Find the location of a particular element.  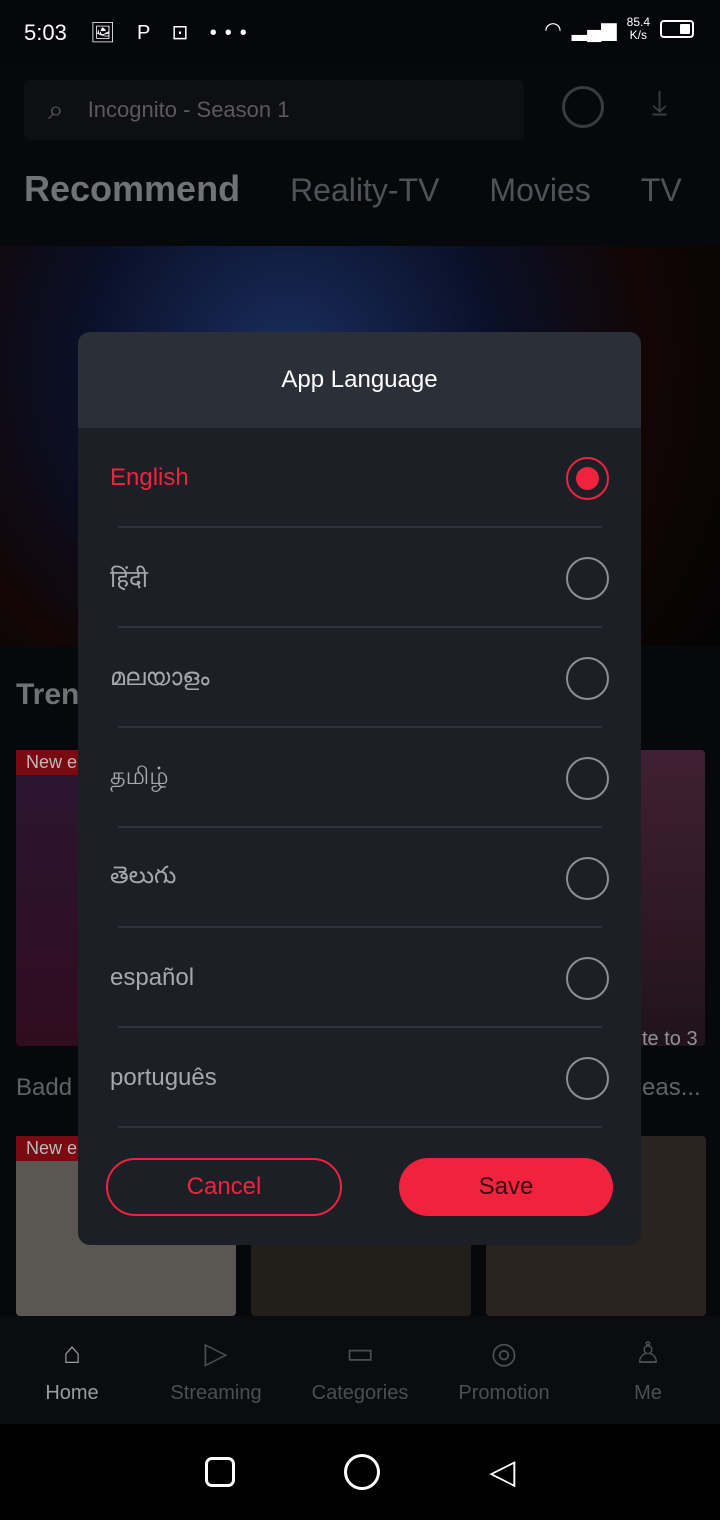

language-option: português is located at coordinates (359, 1078).